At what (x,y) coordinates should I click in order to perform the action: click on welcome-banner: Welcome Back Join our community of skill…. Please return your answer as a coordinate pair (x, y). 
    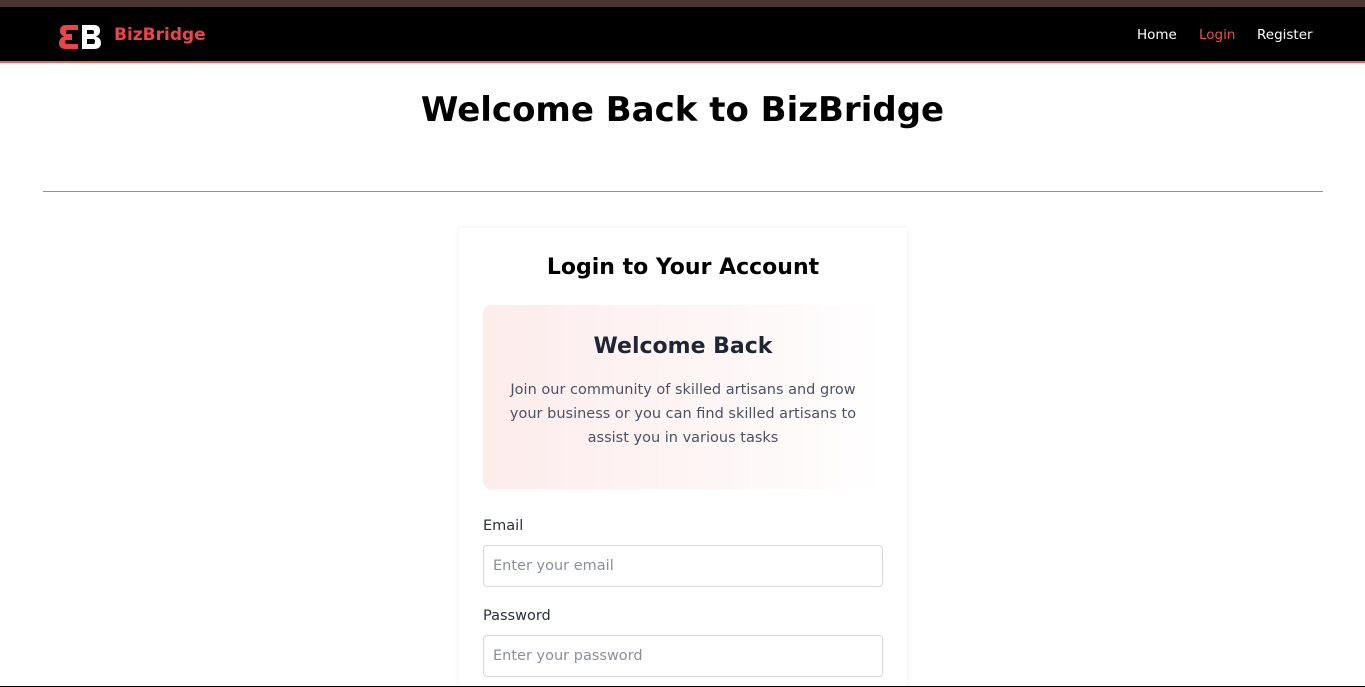
    Looking at the image, I should click on (683, 397).